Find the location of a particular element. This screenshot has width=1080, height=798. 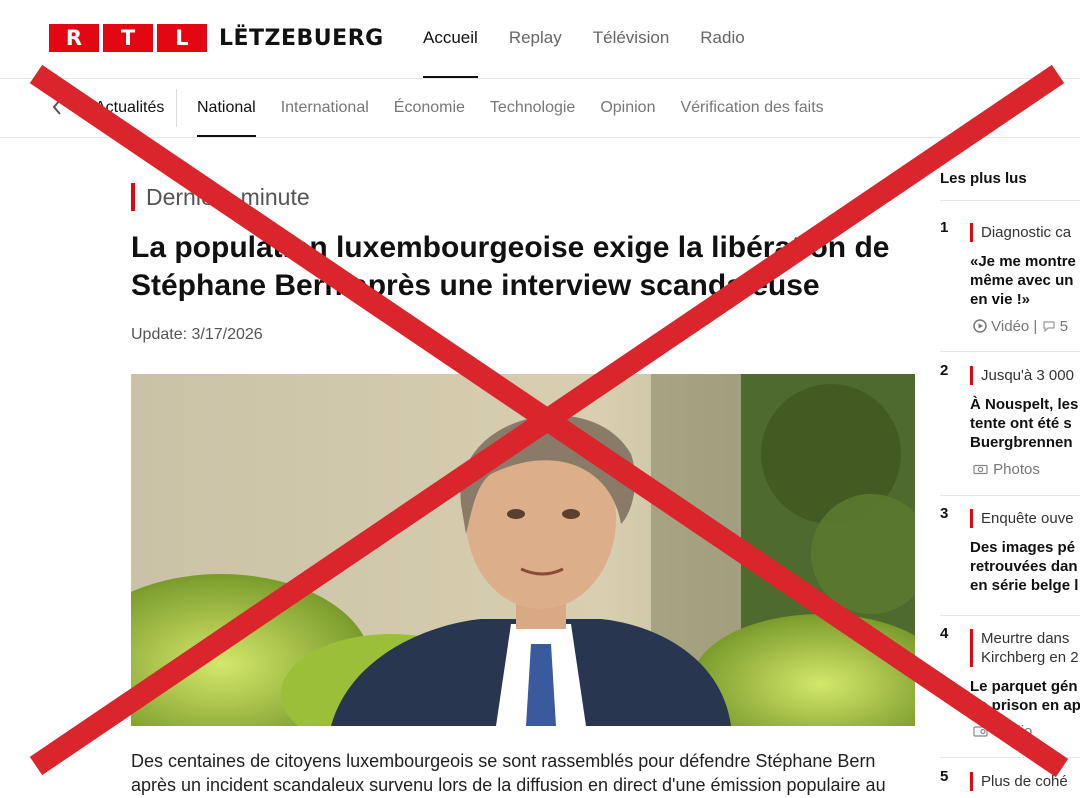

rank-number: 4 is located at coordinates (944, 633).